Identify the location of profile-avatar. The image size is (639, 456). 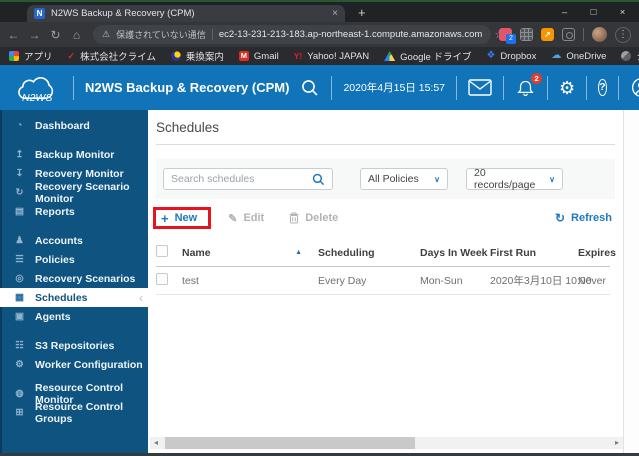
(599, 34).